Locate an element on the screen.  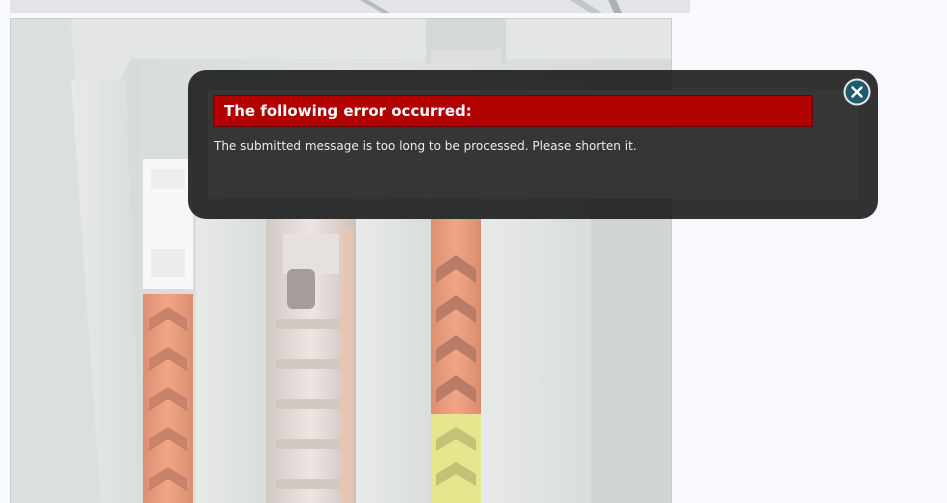
close-button is located at coordinates (857, 92).